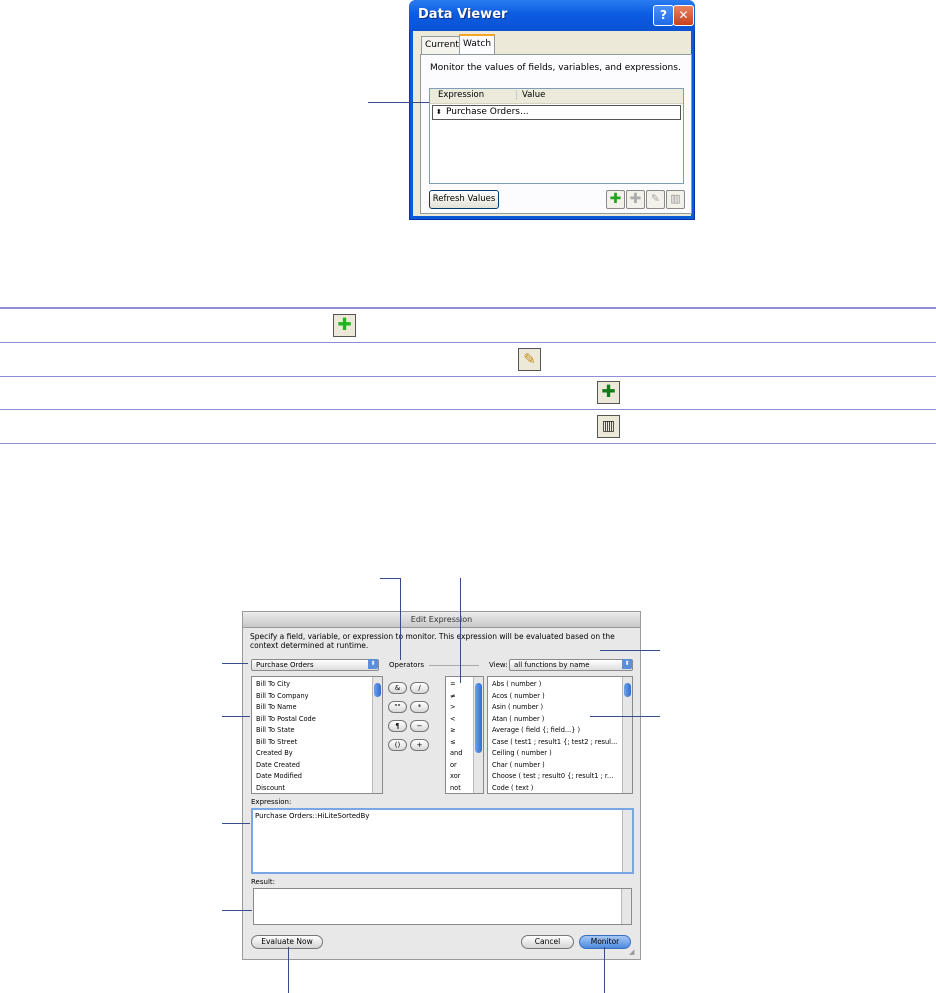  Describe the element at coordinates (518, 719) in the screenshot. I see `function-list-item: Atan ( number )` at that location.